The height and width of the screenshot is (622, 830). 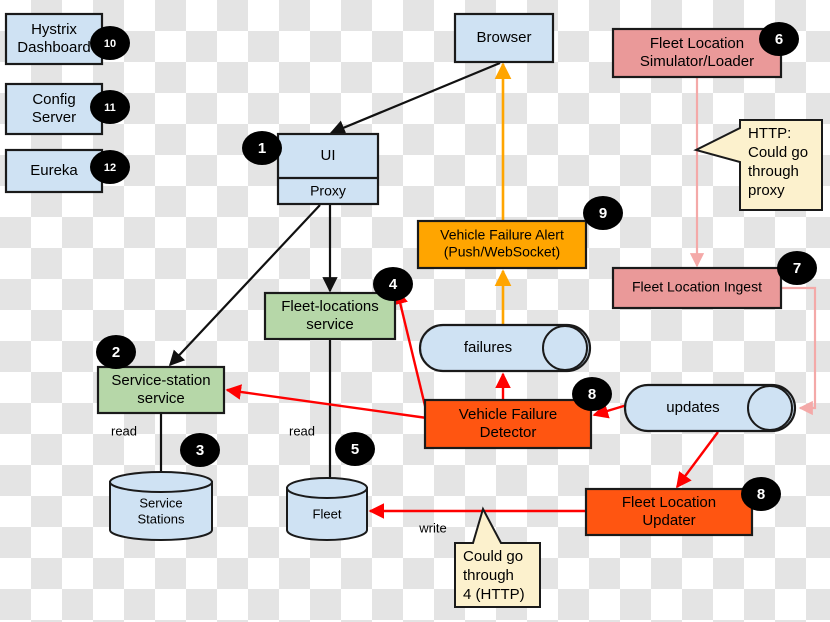 What do you see at coordinates (53, 47) in the screenshot?
I see `node-label-hystrix: Dashboard` at bounding box center [53, 47].